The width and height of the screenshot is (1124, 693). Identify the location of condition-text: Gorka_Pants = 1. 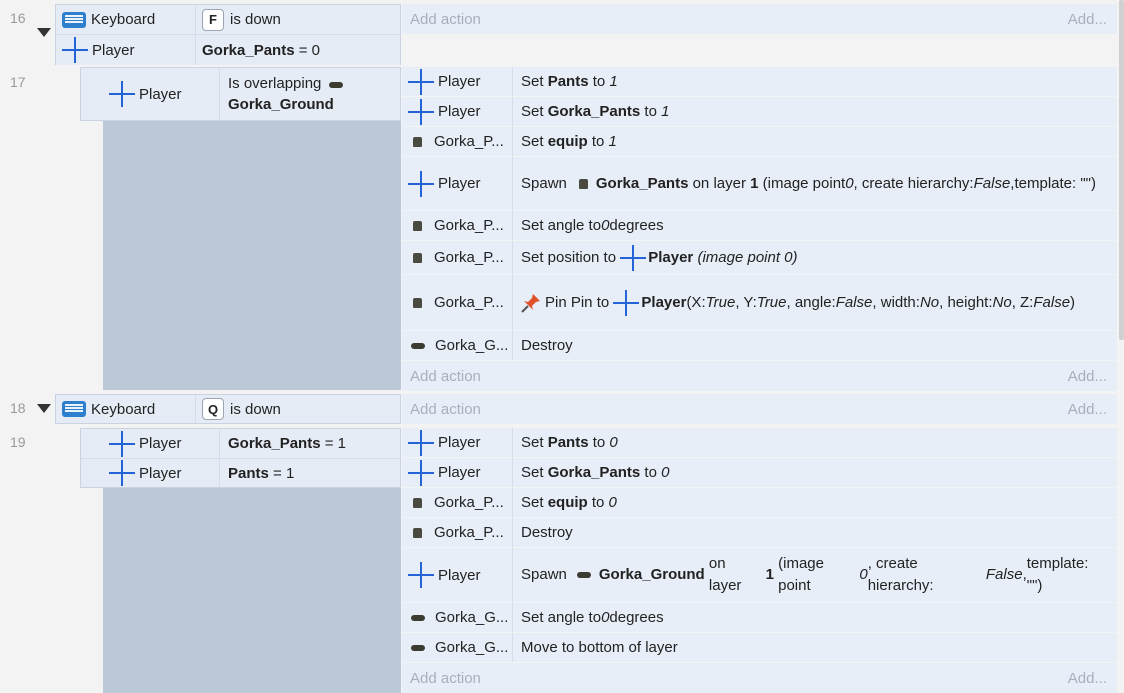
(283, 443).